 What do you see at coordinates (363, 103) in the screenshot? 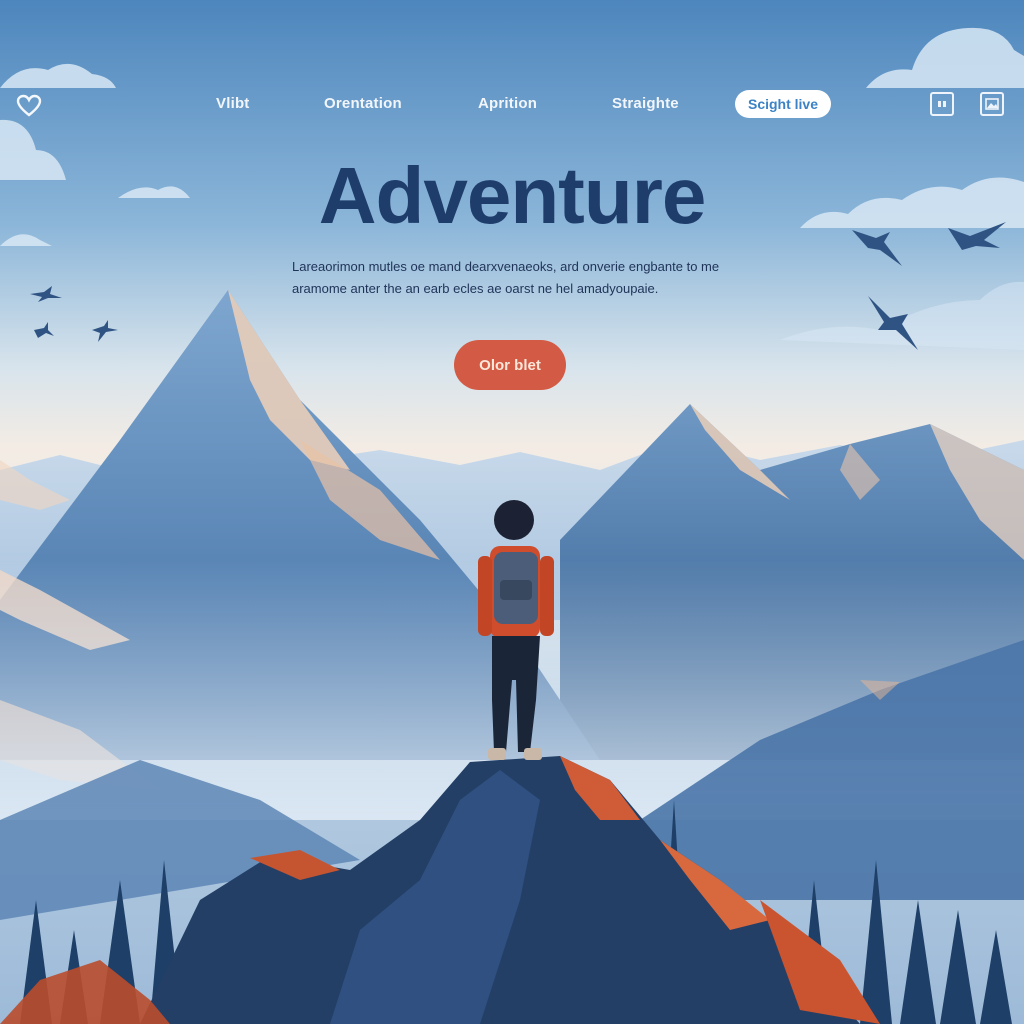
I see `nav-link-2: Orentation` at bounding box center [363, 103].